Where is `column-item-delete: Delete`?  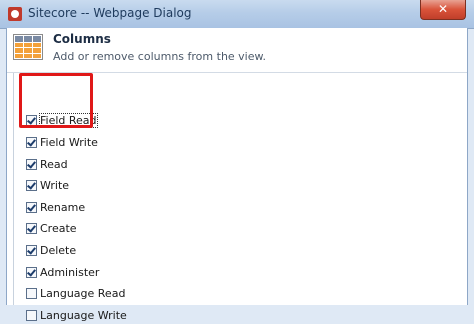
column-item-delete: Delete is located at coordinates (51, 250).